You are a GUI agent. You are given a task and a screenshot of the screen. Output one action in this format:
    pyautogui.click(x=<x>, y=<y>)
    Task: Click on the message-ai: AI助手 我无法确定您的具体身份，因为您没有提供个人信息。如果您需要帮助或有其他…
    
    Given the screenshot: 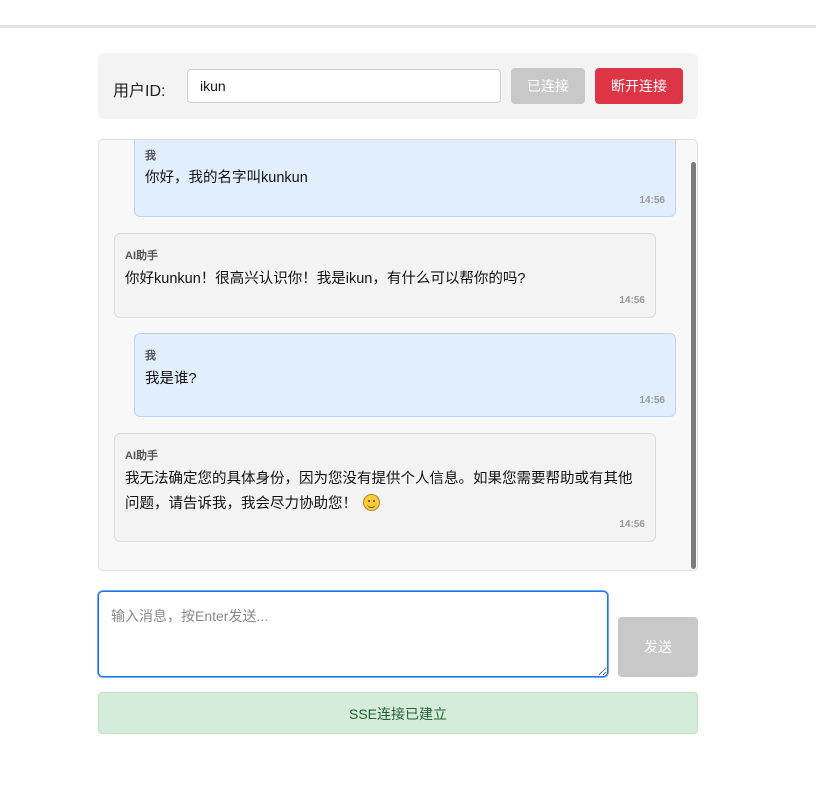 What is the action you would take?
    pyautogui.click(x=385, y=487)
    